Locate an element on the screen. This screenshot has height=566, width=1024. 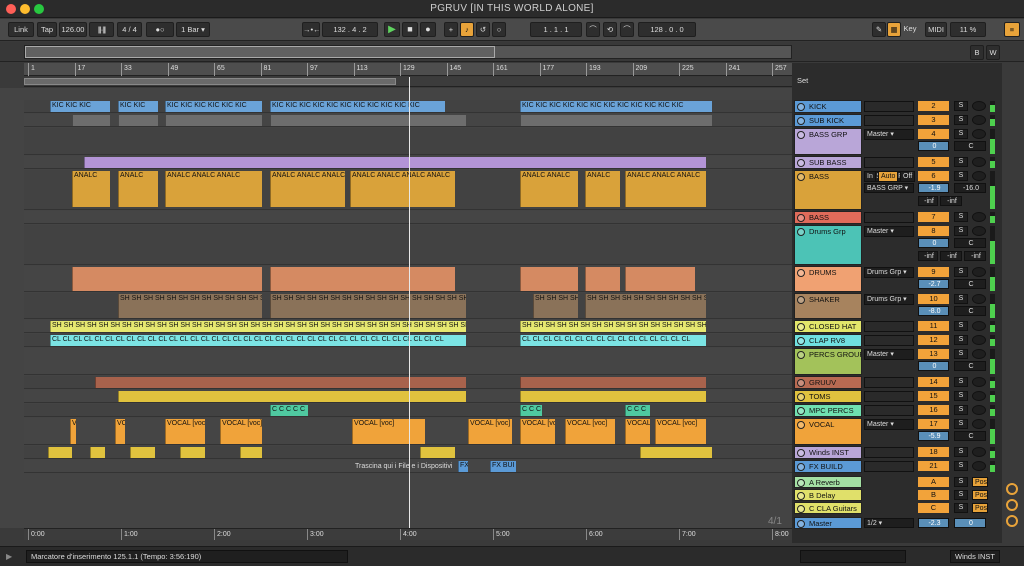
track-activator: 14 is located at coordinates (933, 382).